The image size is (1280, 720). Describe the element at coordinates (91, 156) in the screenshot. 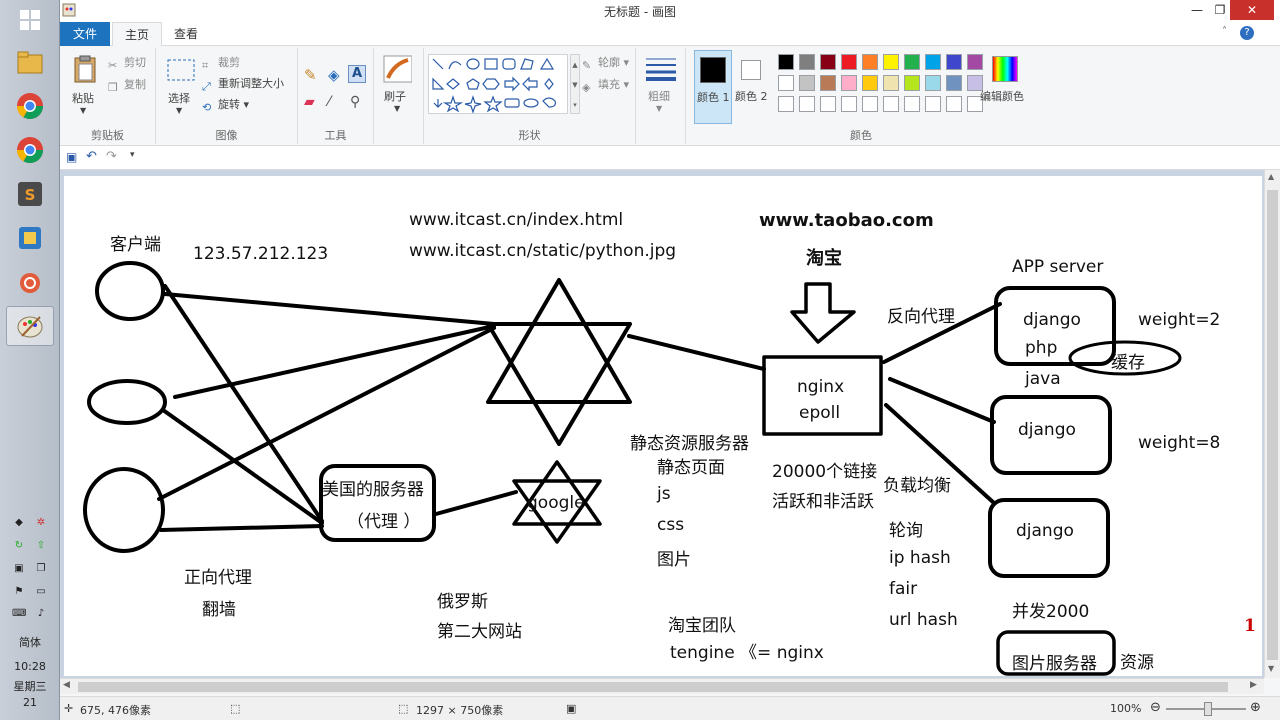

I see `undo-icon: ↶` at that location.